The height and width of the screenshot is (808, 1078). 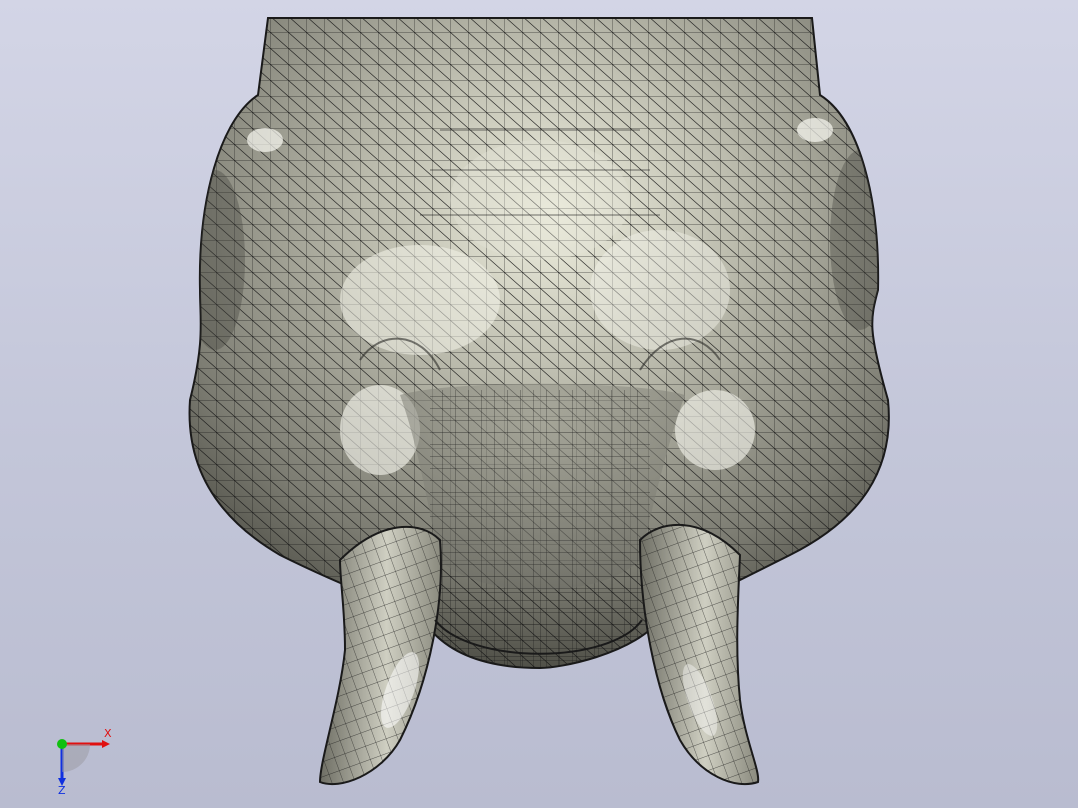 What do you see at coordinates (62, 790) in the screenshot?
I see `z-axis-label: Z` at bounding box center [62, 790].